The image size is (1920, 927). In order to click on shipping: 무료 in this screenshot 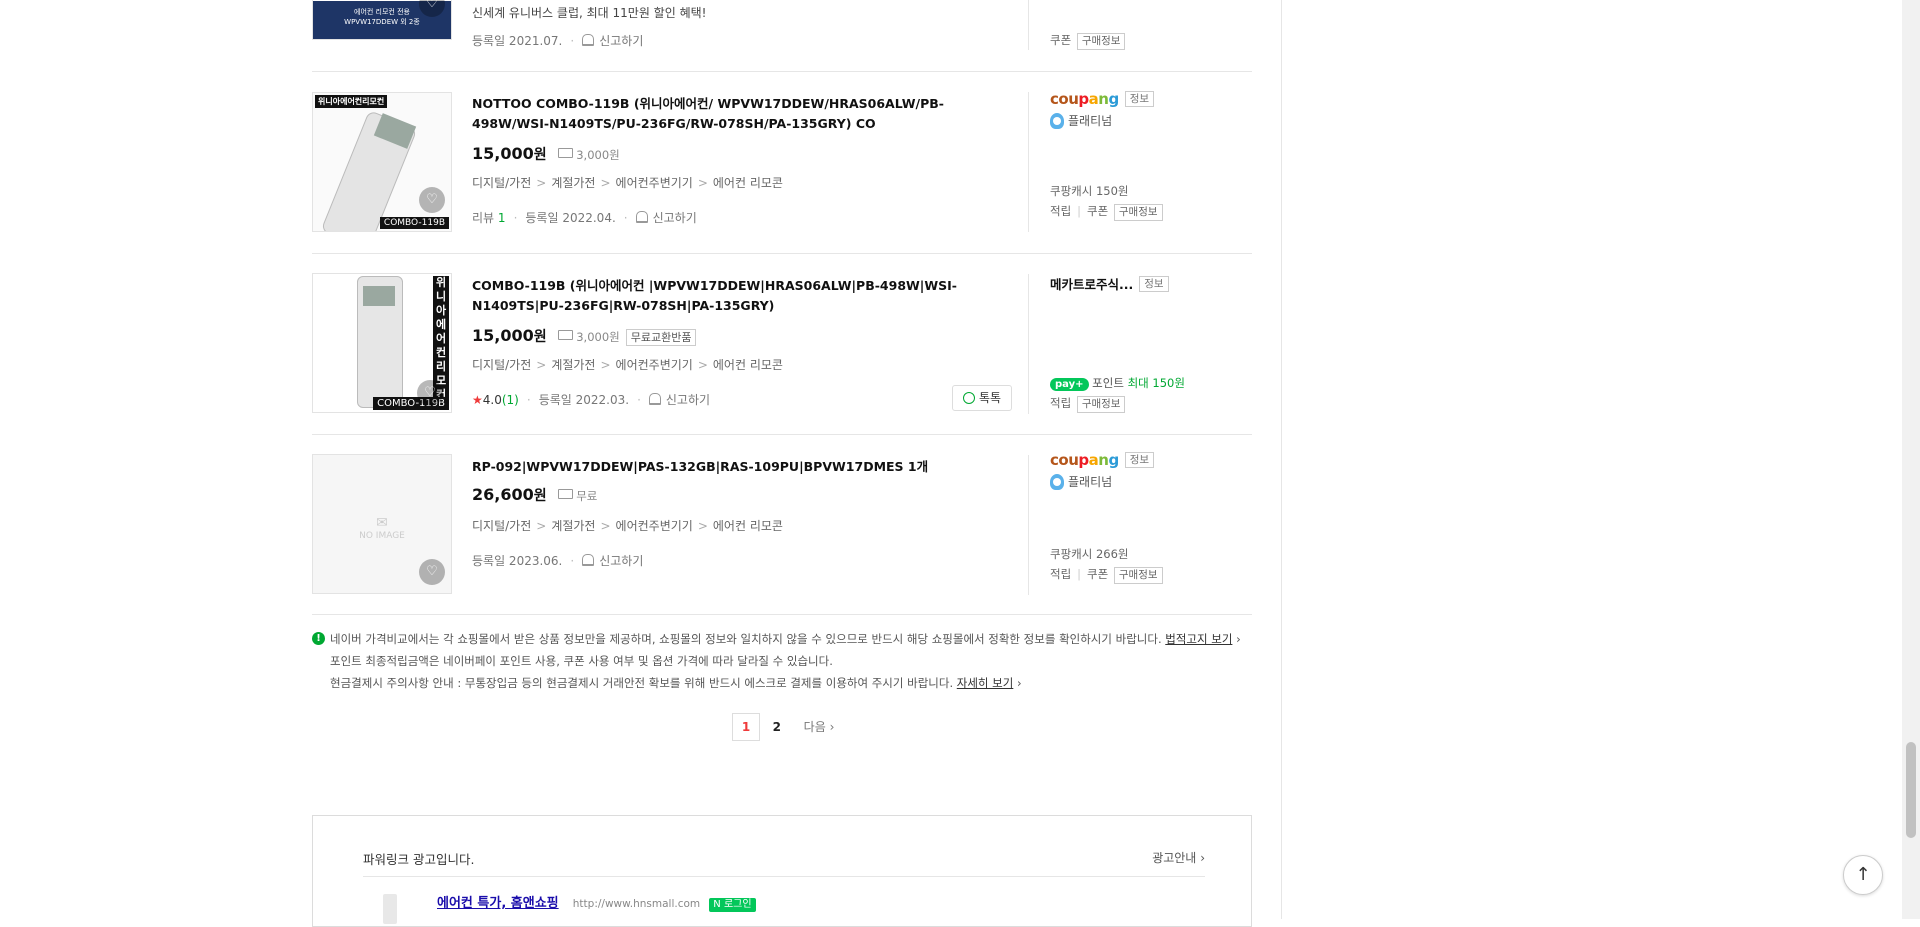, I will do `click(577, 496)`.